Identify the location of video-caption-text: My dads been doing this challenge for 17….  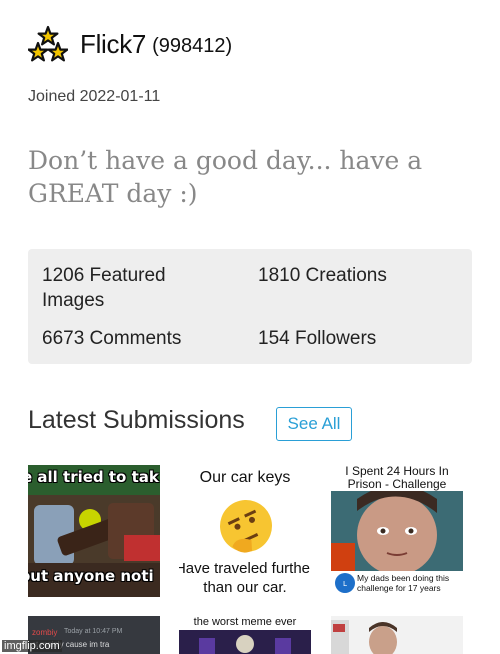
(403, 583).